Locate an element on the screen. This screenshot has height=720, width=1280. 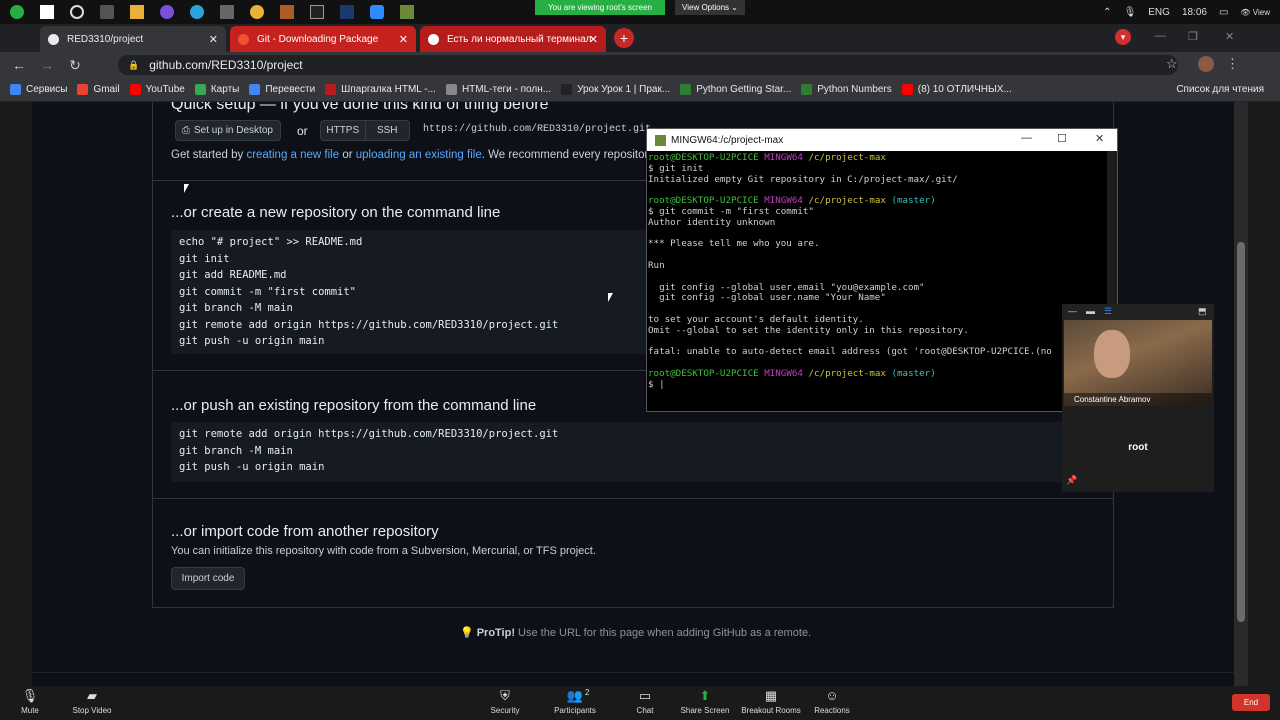
upload-existing-file-link: uploading an existing file is located at coordinates (419, 155).